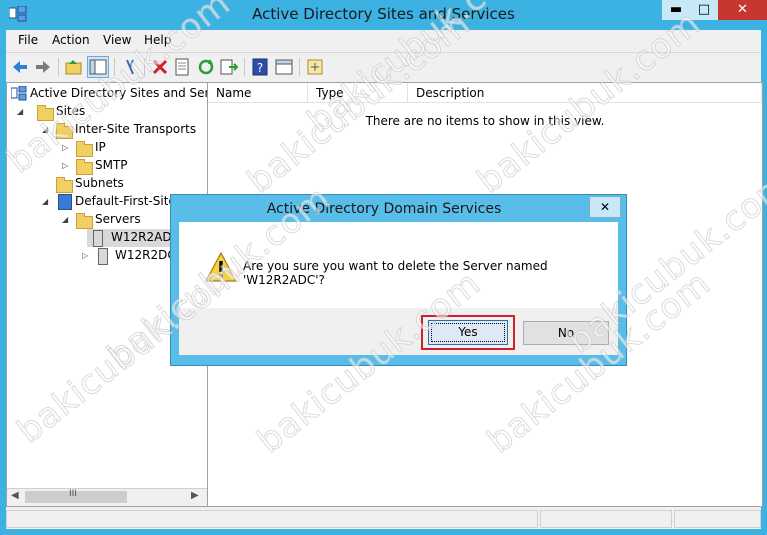  Describe the element at coordinates (383, 66) in the screenshot. I see `toolbar: ?` at that location.